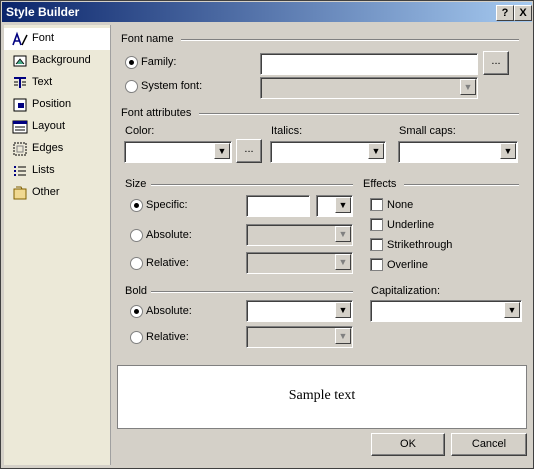 The height and width of the screenshot is (469, 534). Describe the element at coordinates (20, 38) in the screenshot. I see `font-icon` at that location.